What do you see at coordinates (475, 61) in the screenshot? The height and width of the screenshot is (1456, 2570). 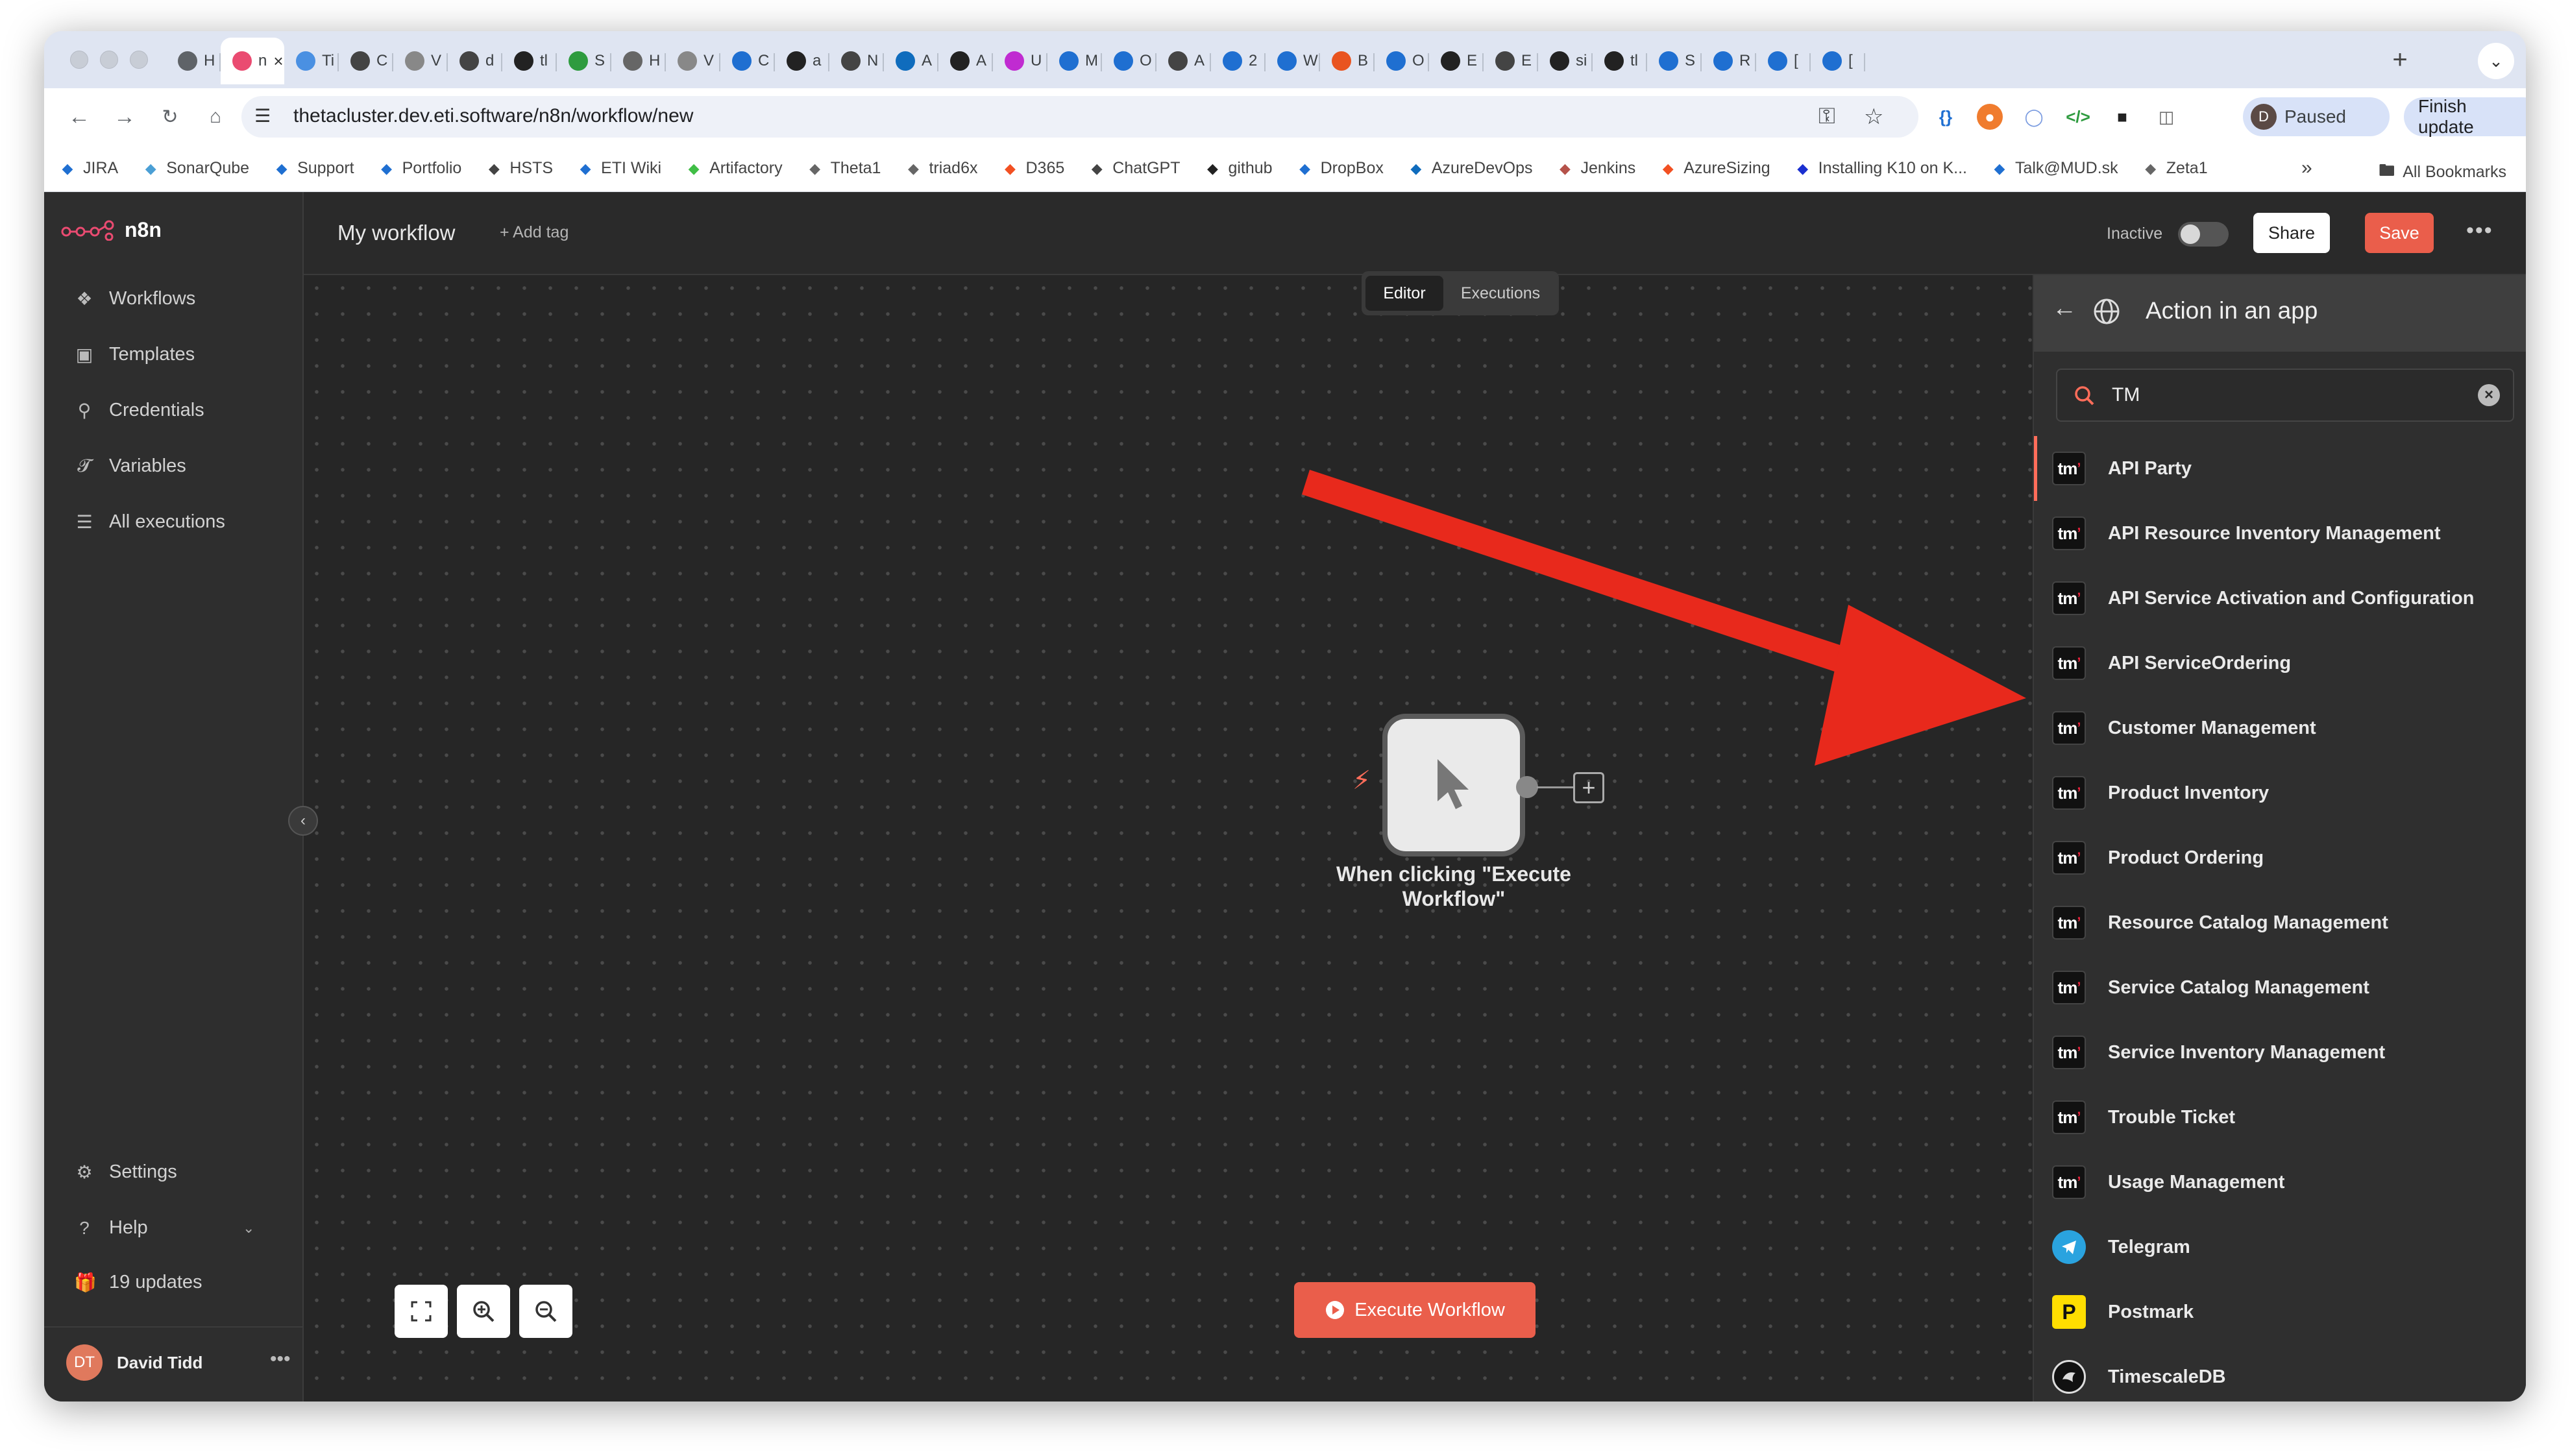 I see `browser-tab: d` at bounding box center [475, 61].